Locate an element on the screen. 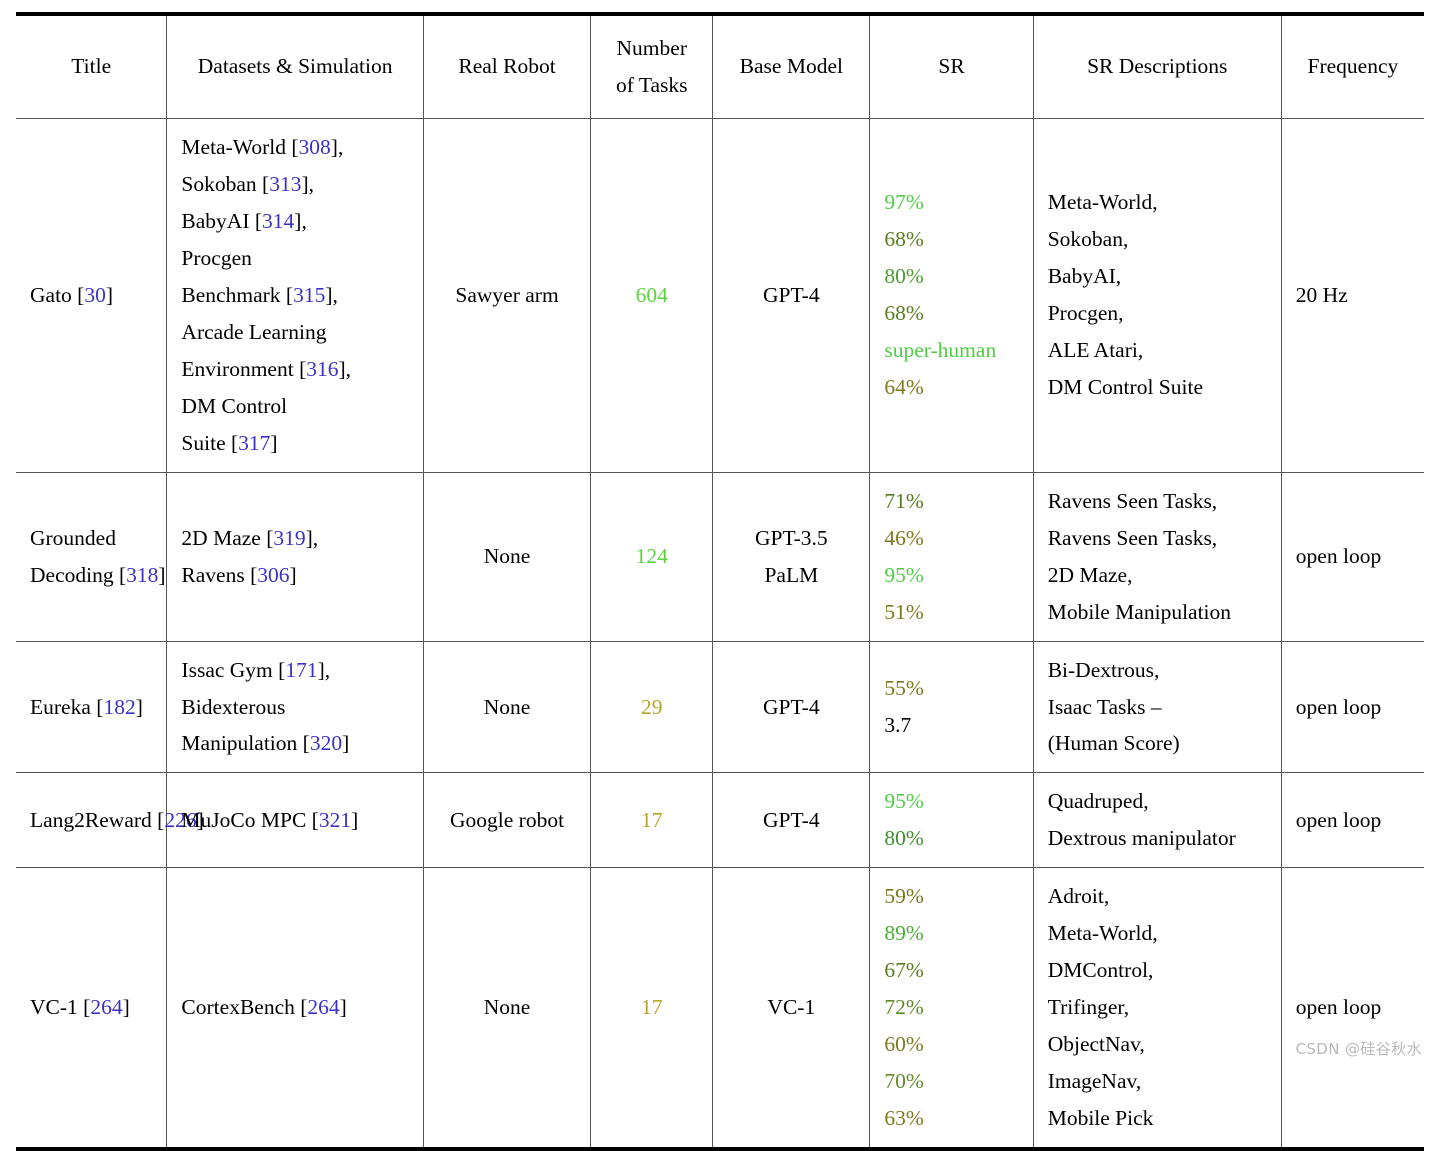 The height and width of the screenshot is (1151, 1440). cell-title: Grounded Decoding [318] is located at coordinates (92, 556).